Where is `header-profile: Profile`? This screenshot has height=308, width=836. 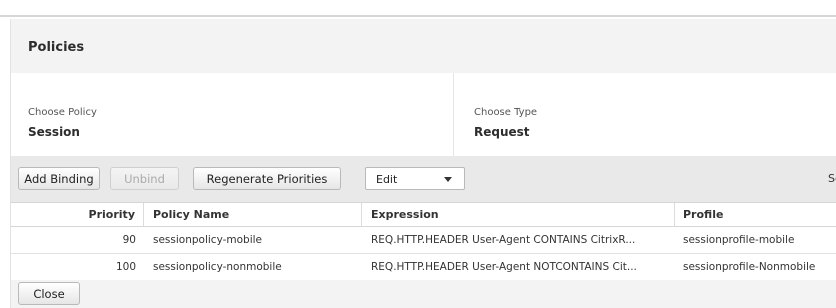
header-profile: Profile is located at coordinates (755, 214).